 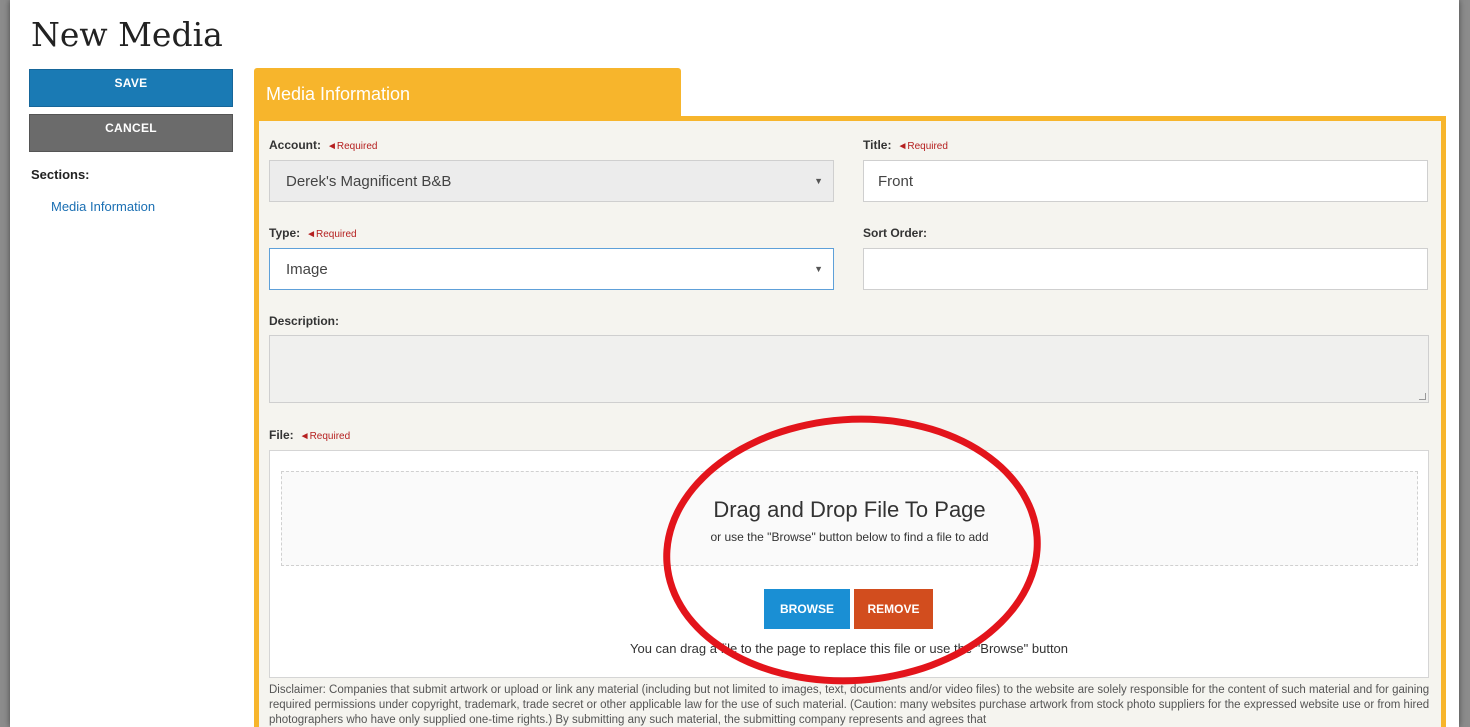 I want to click on account-required: ◄Required, so click(x=352, y=146).